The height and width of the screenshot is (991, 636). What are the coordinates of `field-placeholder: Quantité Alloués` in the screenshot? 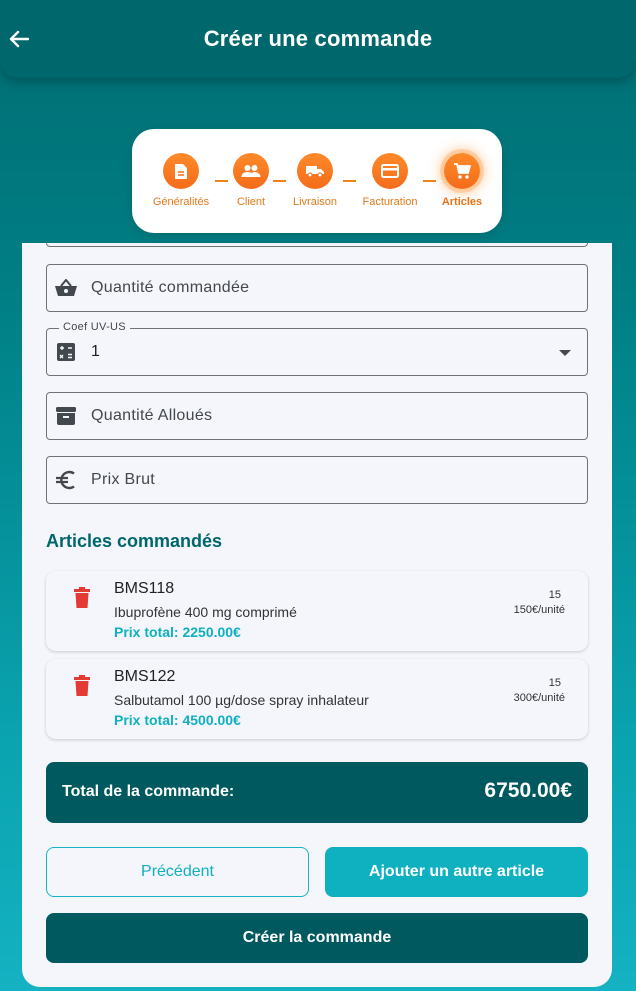 It's located at (152, 415).